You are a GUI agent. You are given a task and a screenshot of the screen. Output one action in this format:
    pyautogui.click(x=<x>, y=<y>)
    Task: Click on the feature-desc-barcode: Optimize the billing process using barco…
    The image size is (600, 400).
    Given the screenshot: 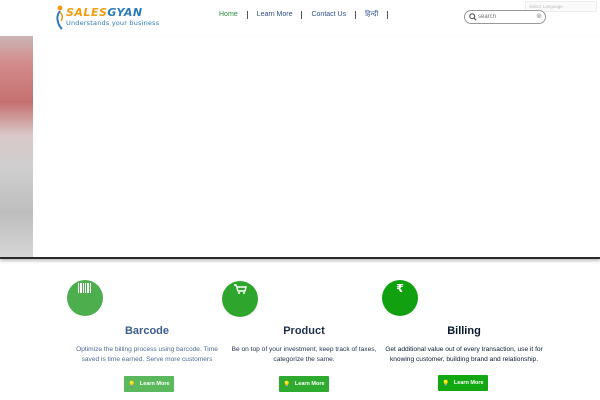 What is the action you would take?
    pyautogui.click(x=147, y=354)
    